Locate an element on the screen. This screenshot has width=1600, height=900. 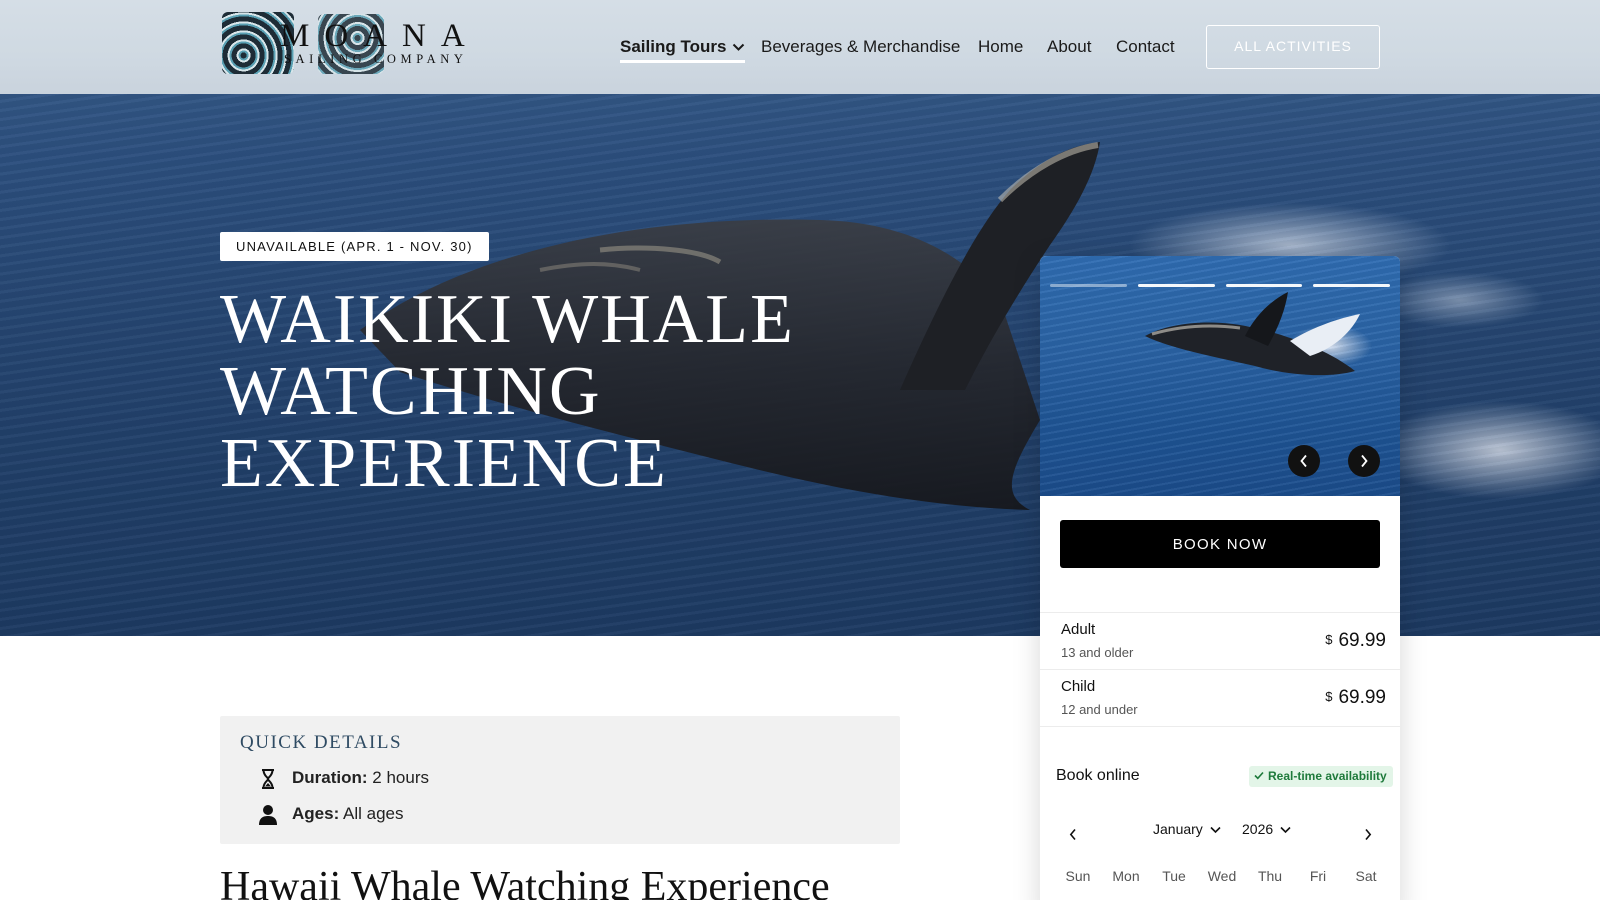
calendar-year-value: 2026 is located at coordinates (1258, 829).